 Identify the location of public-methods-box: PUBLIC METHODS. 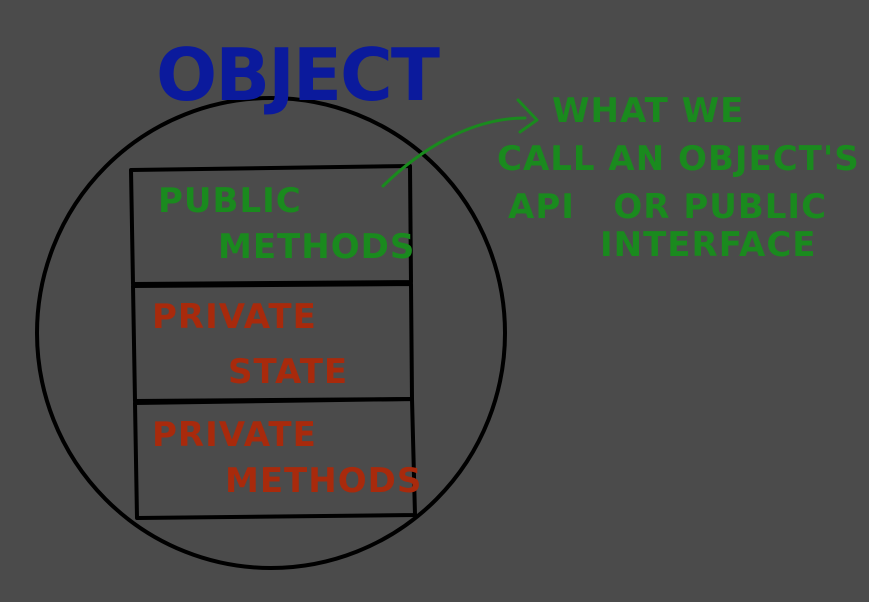
(272, 225).